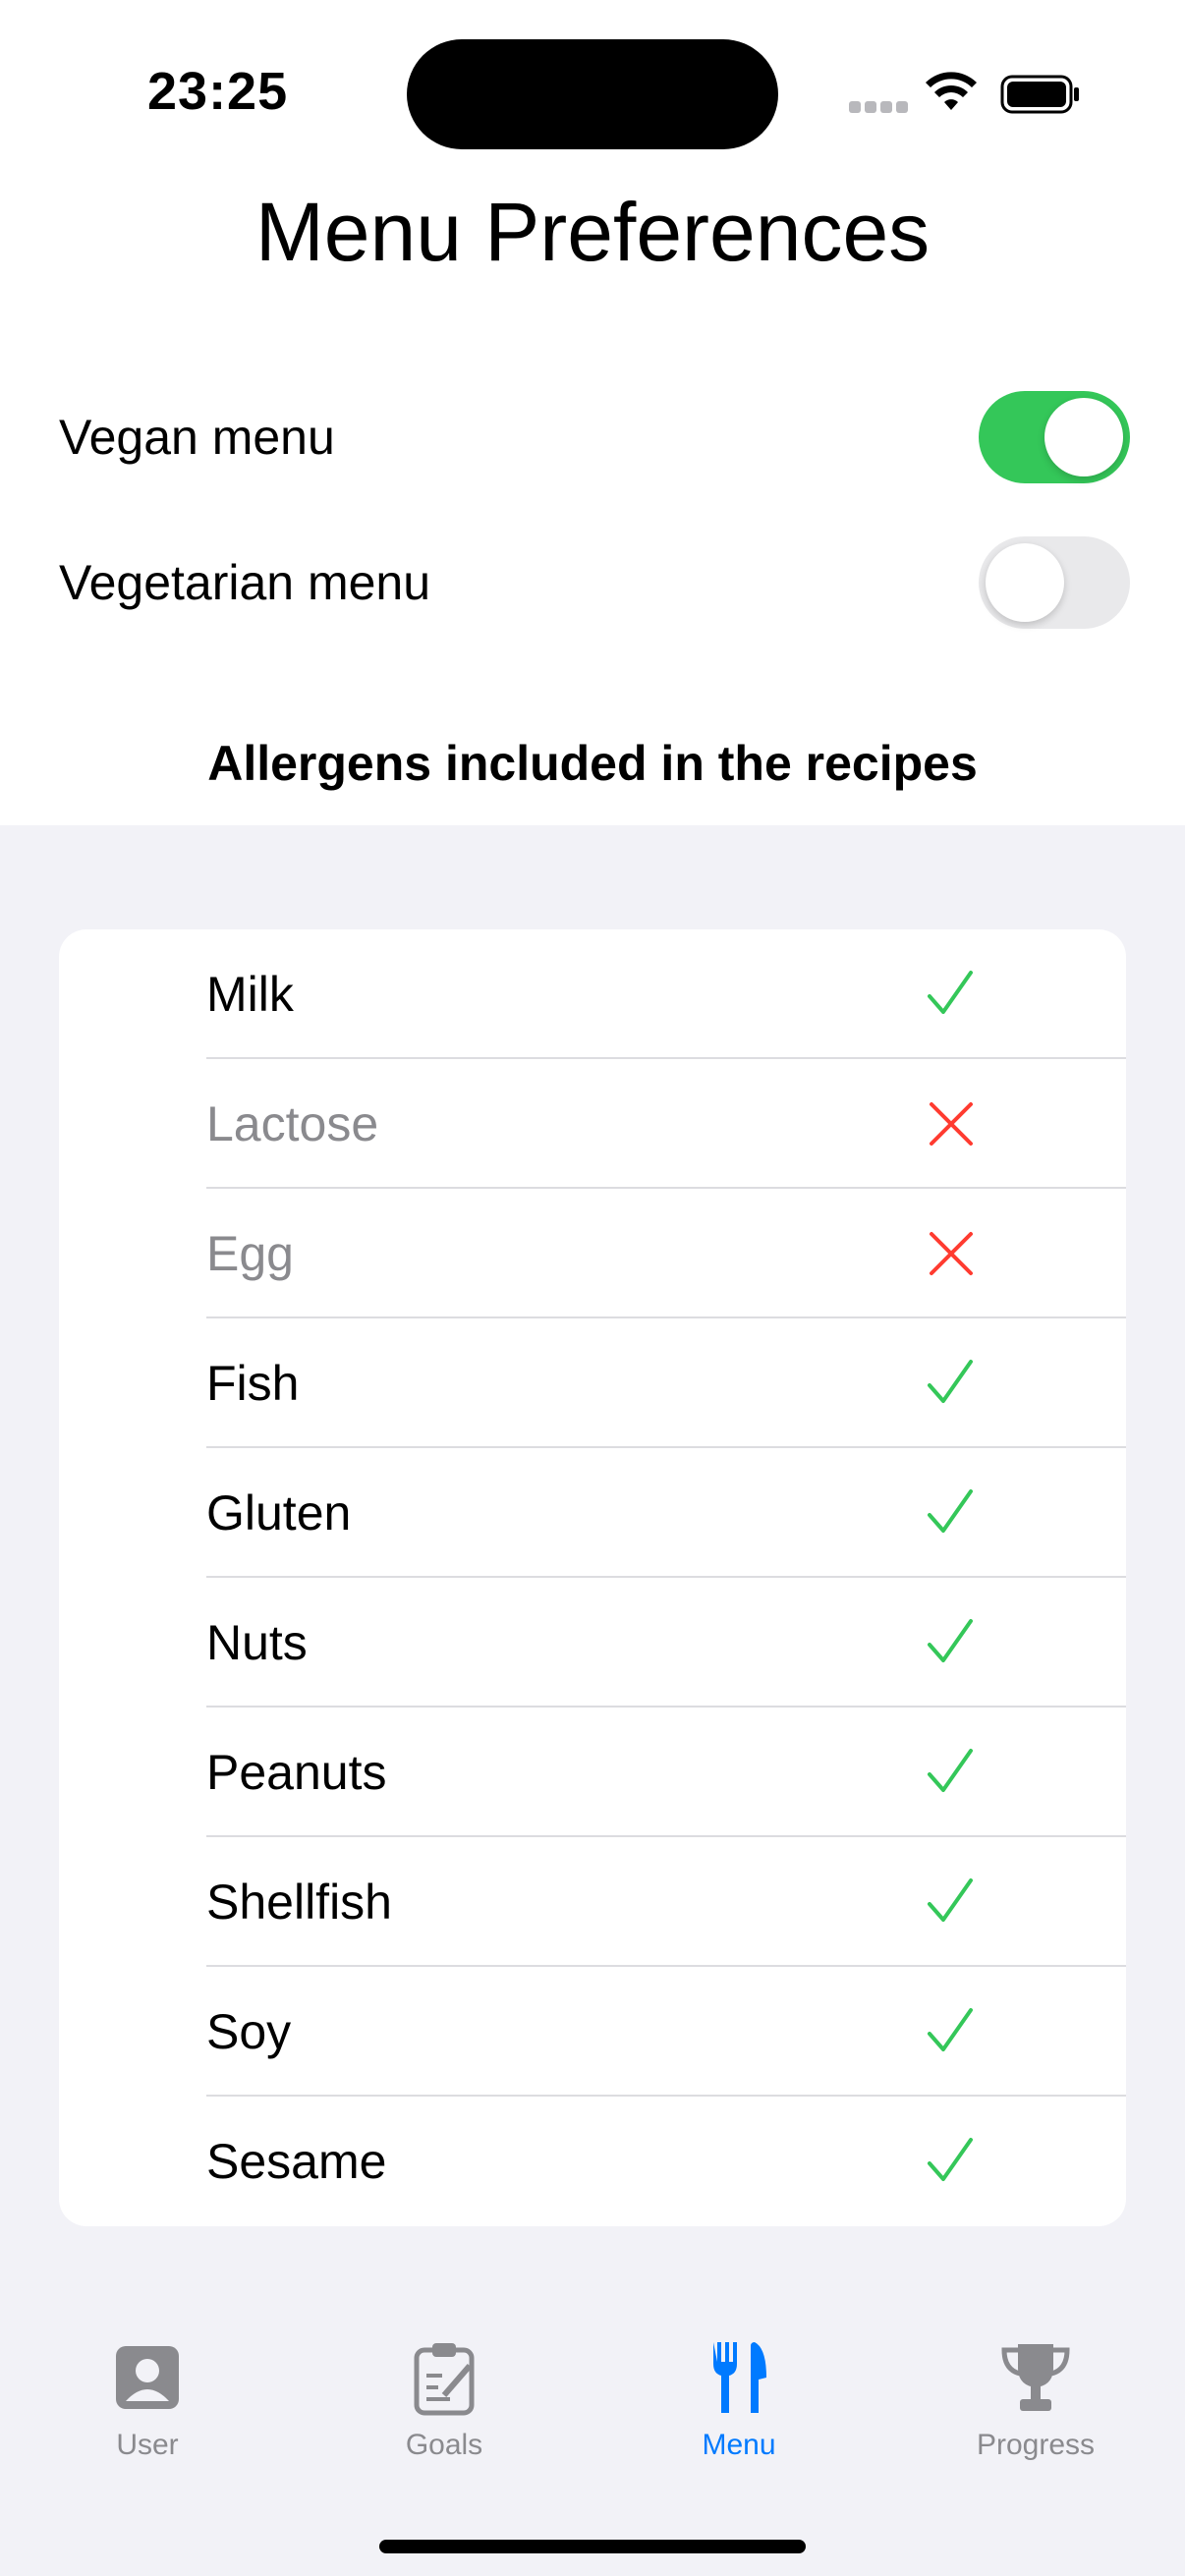 Image resolution: width=1185 pixels, height=2576 pixels. What do you see at coordinates (1040, 94) in the screenshot?
I see `battery-icon` at bounding box center [1040, 94].